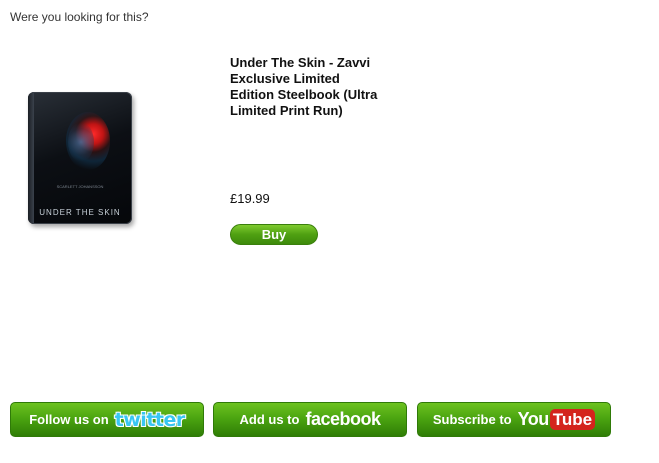 The image size is (659, 463). What do you see at coordinates (572, 419) in the screenshot?
I see `youtube-logo-tube: Tube` at bounding box center [572, 419].